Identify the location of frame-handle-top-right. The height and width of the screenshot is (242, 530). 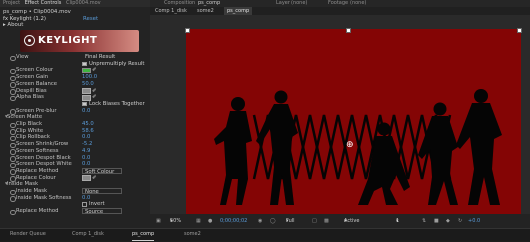
(519, 30).